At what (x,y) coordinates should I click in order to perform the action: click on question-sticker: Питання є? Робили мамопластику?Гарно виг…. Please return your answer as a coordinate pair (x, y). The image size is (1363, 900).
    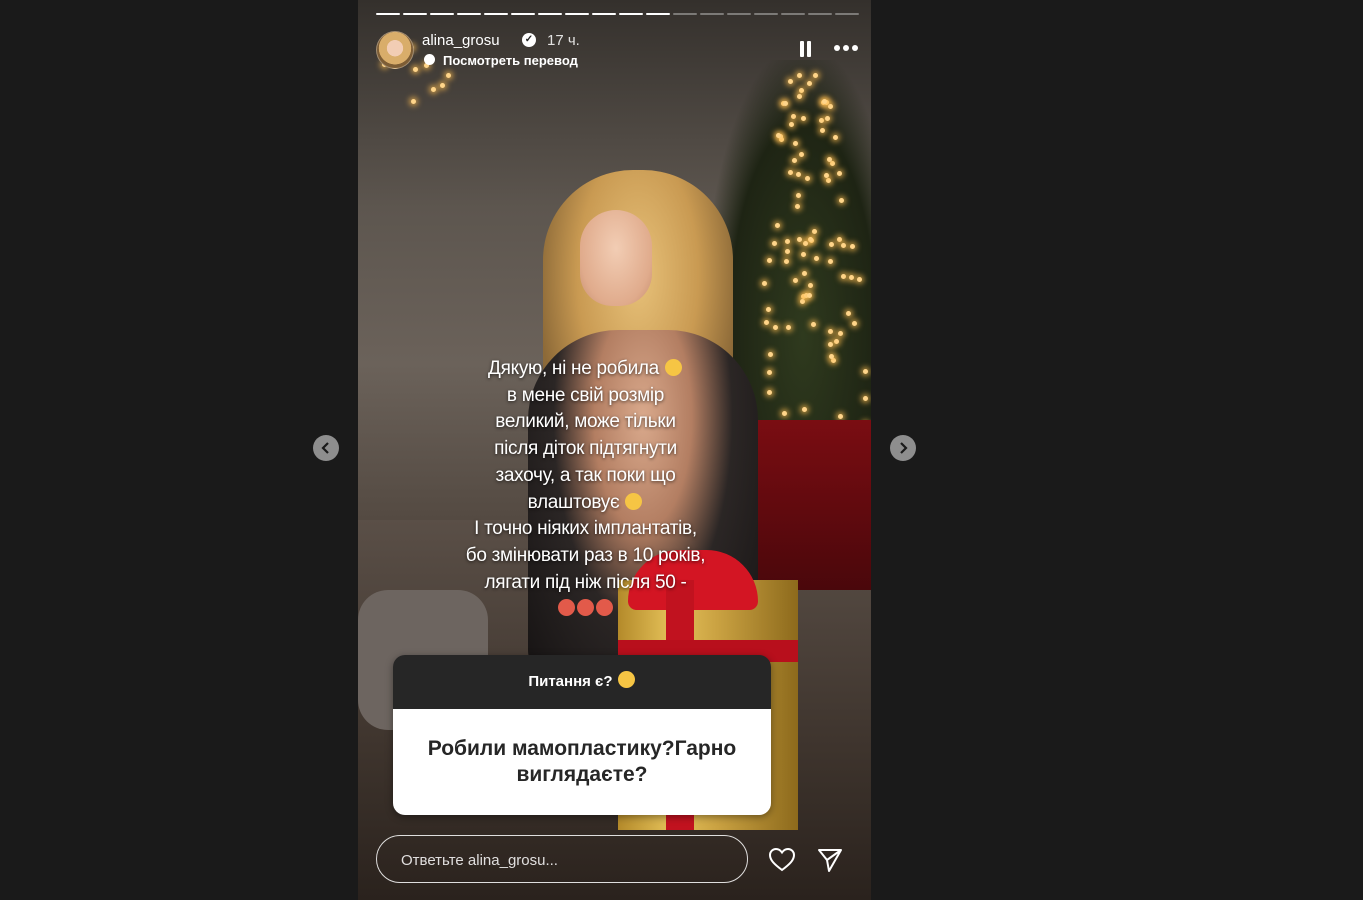
    Looking at the image, I should click on (582, 735).